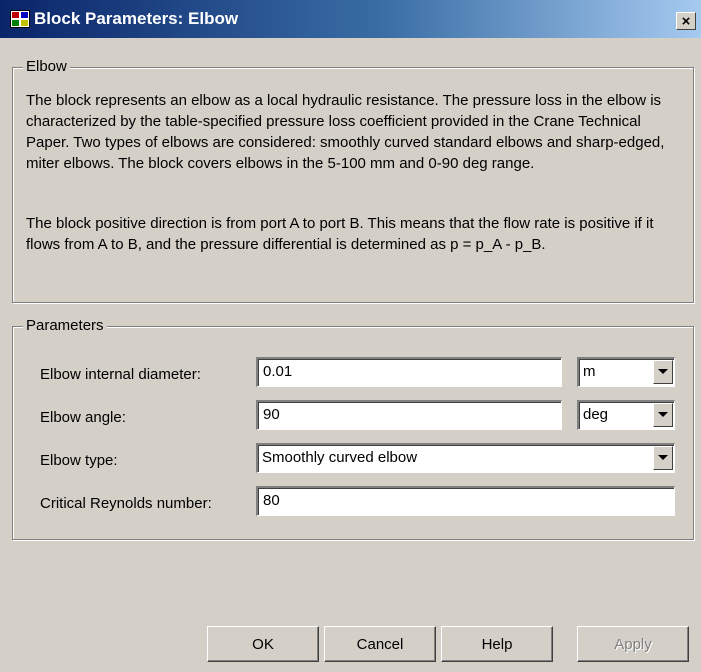 This screenshot has width=701, height=672. Describe the element at coordinates (589, 371) in the screenshot. I see `elbow-diameter-unit-value: m` at that location.